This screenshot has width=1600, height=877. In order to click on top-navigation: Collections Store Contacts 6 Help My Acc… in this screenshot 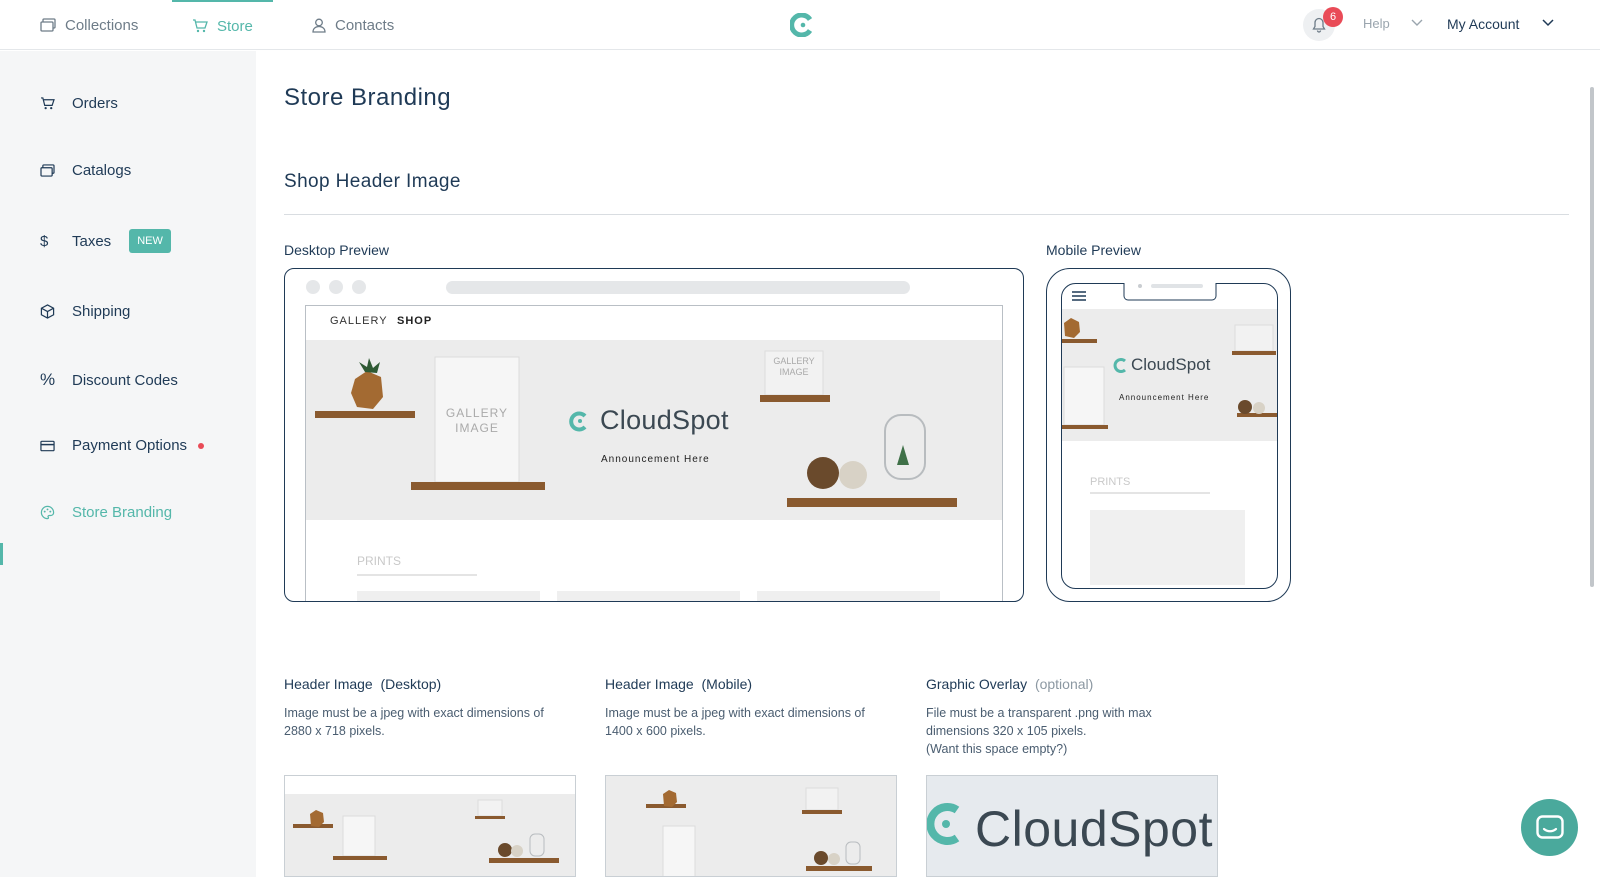, I will do `click(800, 25)`.